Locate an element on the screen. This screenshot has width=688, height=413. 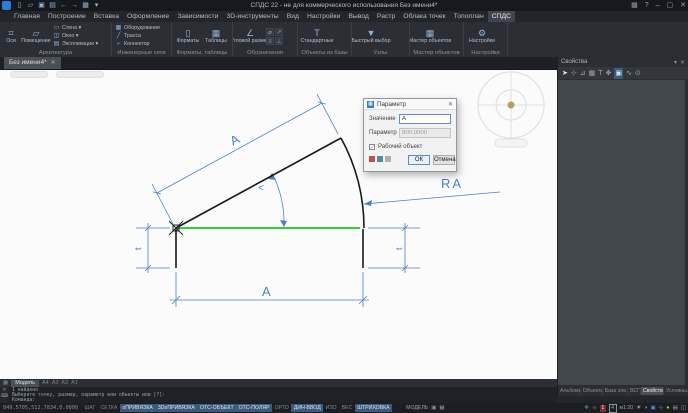
leader-icon: ↗ is located at coordinates (279, 31).